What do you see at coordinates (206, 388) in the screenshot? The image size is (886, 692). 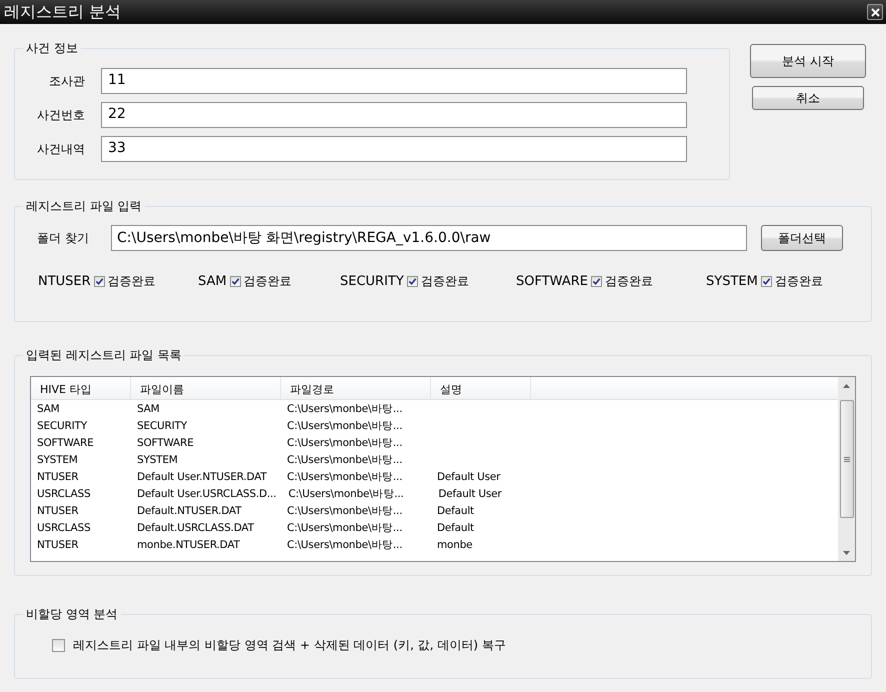 I see `column-header: 파일이름` at bounding box center [206, 388].